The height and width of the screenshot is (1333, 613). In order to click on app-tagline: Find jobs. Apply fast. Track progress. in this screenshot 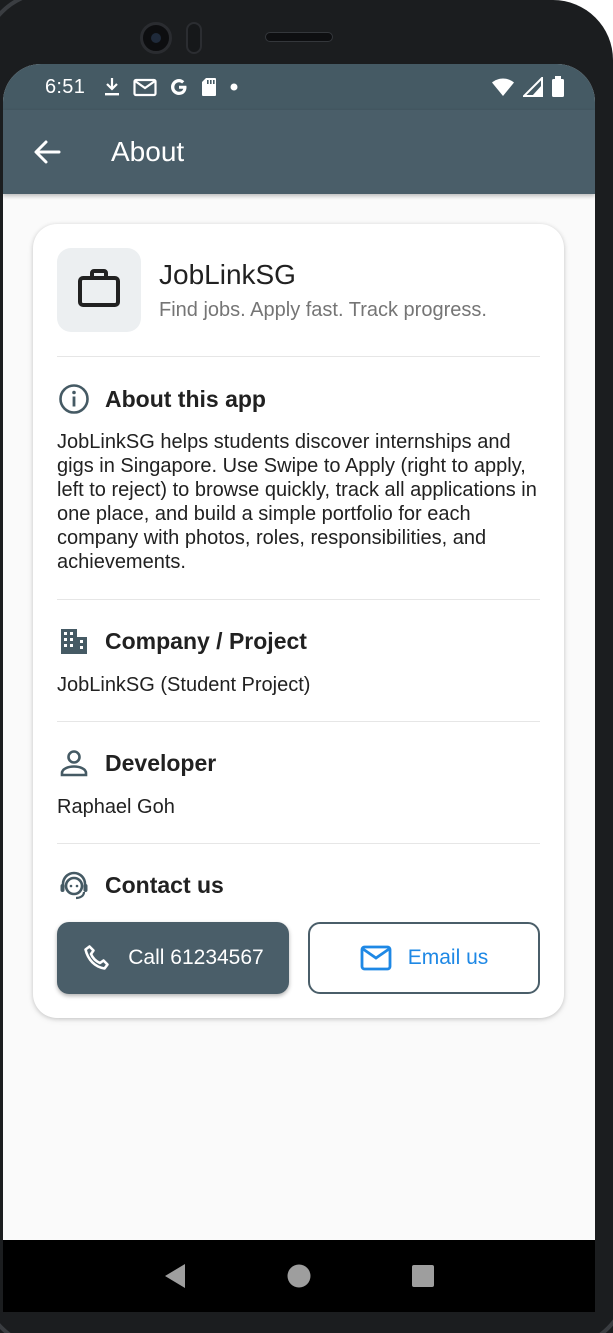, I will do `click(323, 309)`.